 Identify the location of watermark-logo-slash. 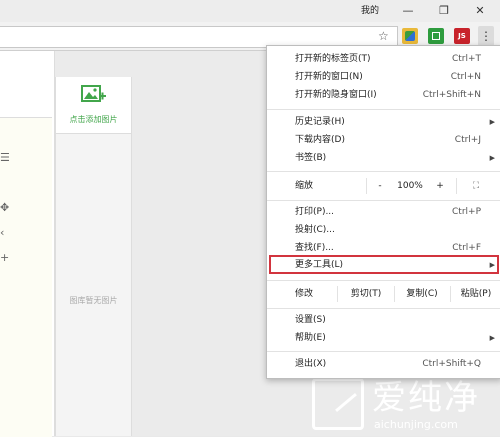
(346, 402).